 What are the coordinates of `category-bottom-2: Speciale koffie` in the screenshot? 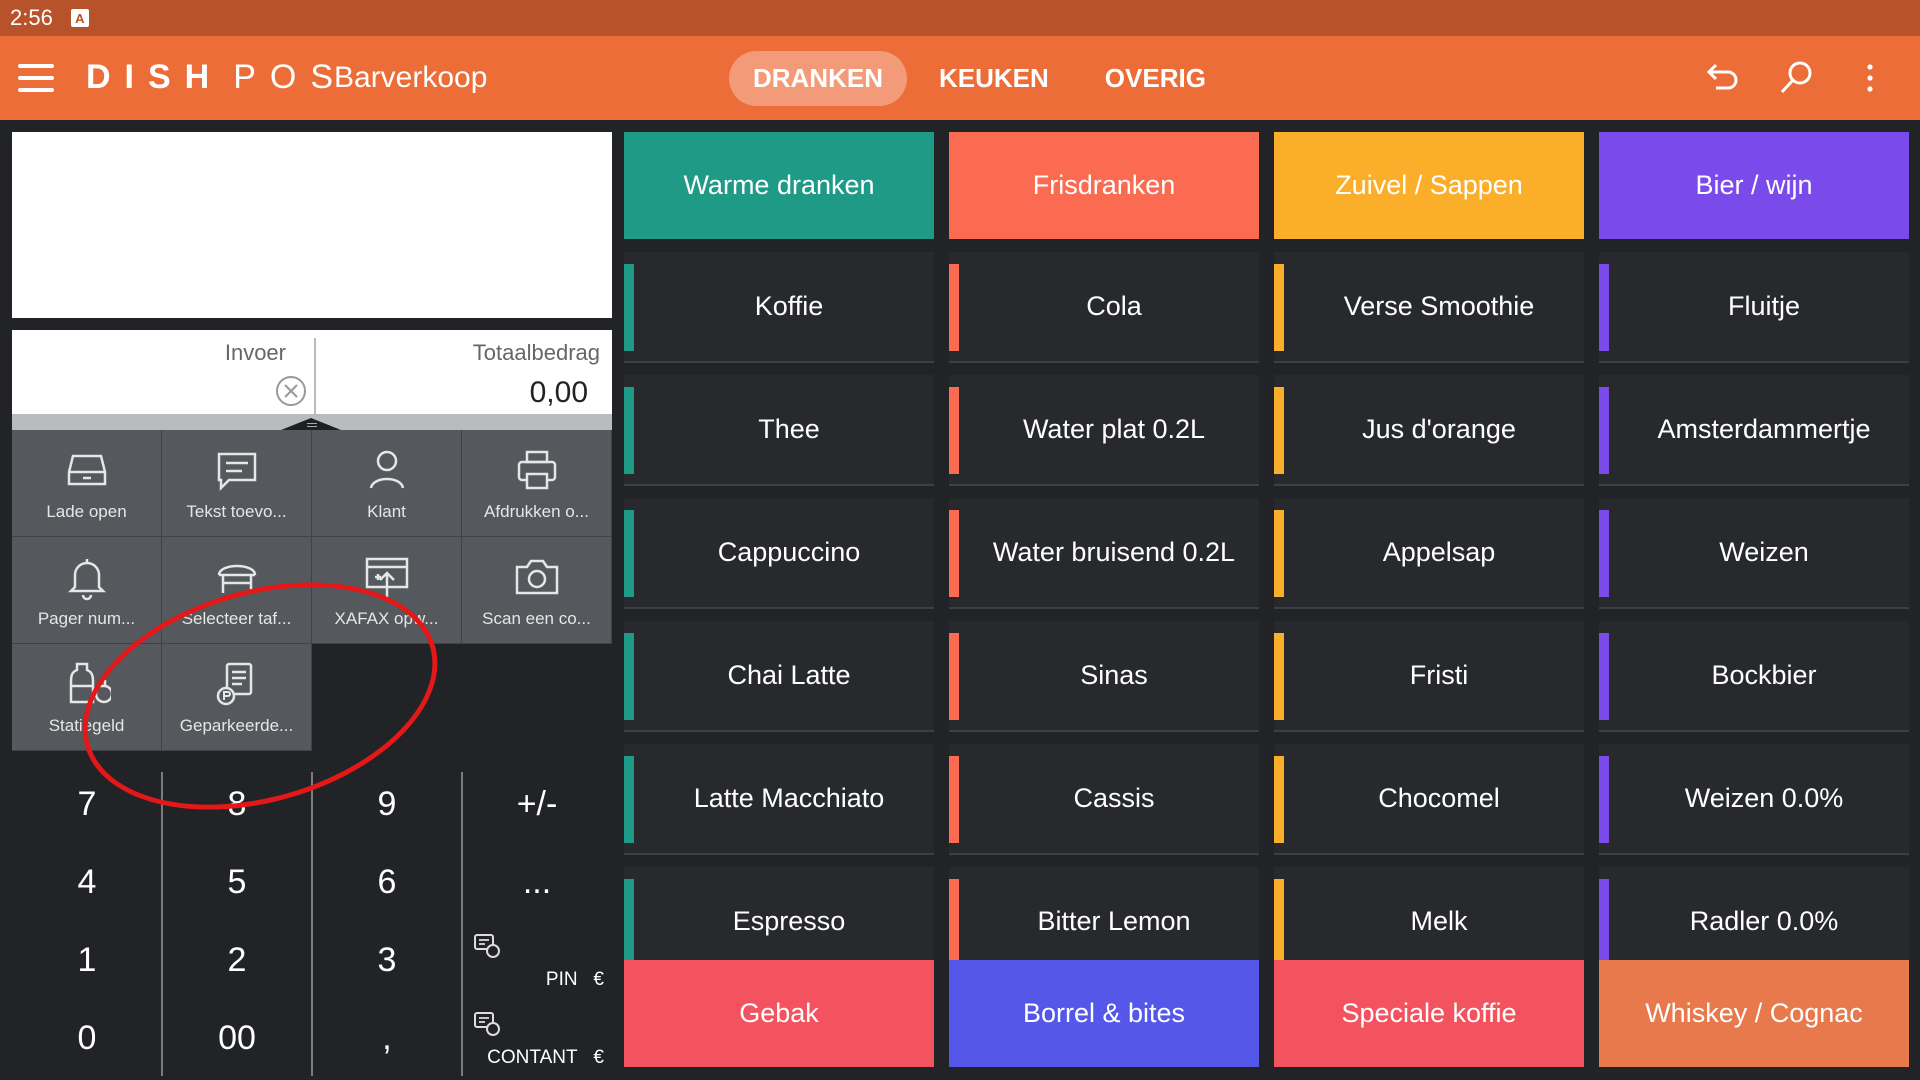 It's located at (1429, 1013).